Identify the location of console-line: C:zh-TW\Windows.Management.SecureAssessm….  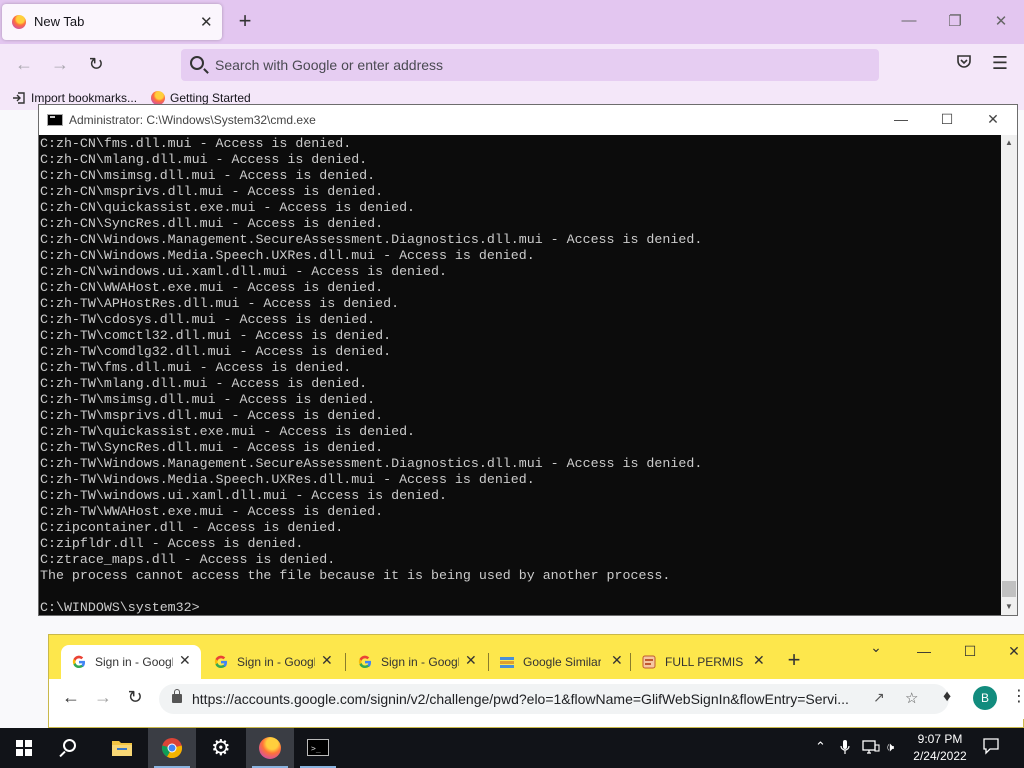
(371, 463).